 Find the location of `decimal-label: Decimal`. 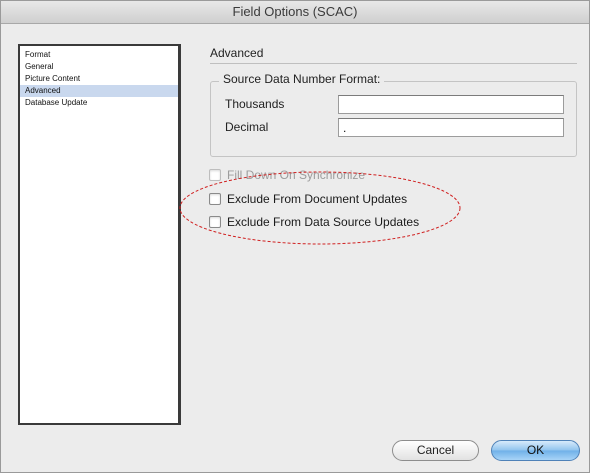

decimal-label: Decimal is located at coordinates (247, 127).